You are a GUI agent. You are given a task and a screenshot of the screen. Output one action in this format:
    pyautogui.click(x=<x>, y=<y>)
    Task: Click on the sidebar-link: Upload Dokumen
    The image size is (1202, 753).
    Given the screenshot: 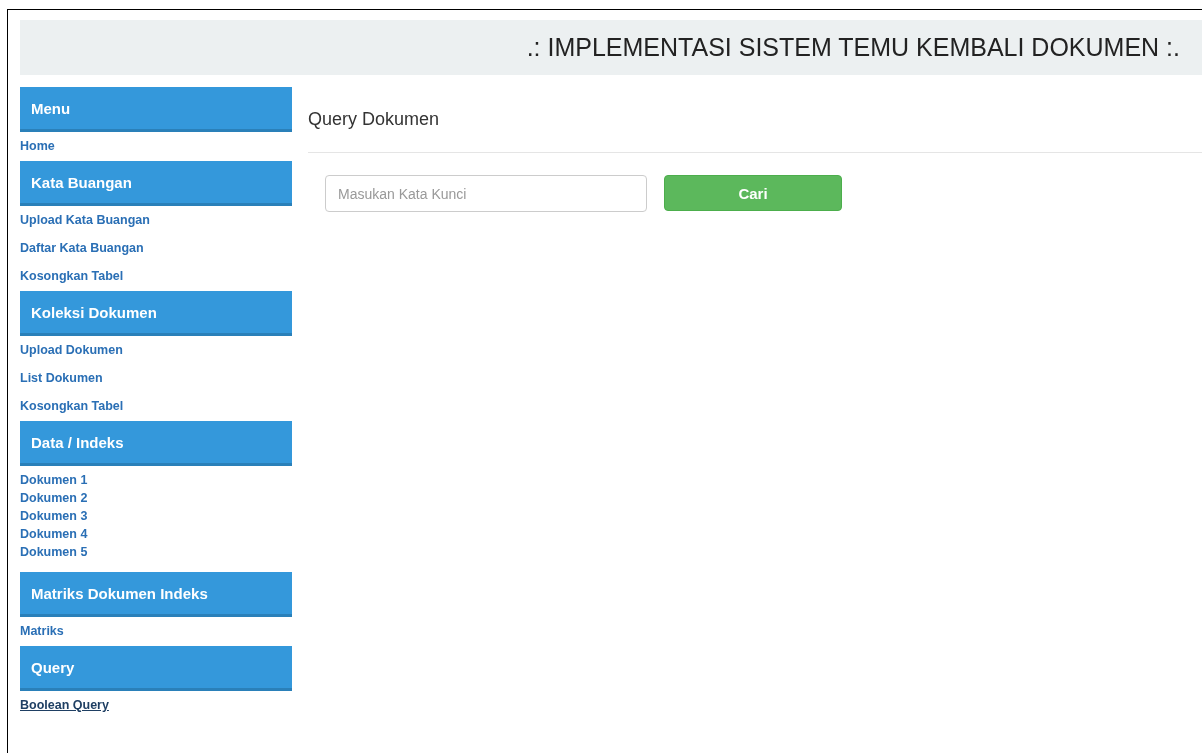 What is the action you would take?
    pyautogui.click(x=71, y=350)
    